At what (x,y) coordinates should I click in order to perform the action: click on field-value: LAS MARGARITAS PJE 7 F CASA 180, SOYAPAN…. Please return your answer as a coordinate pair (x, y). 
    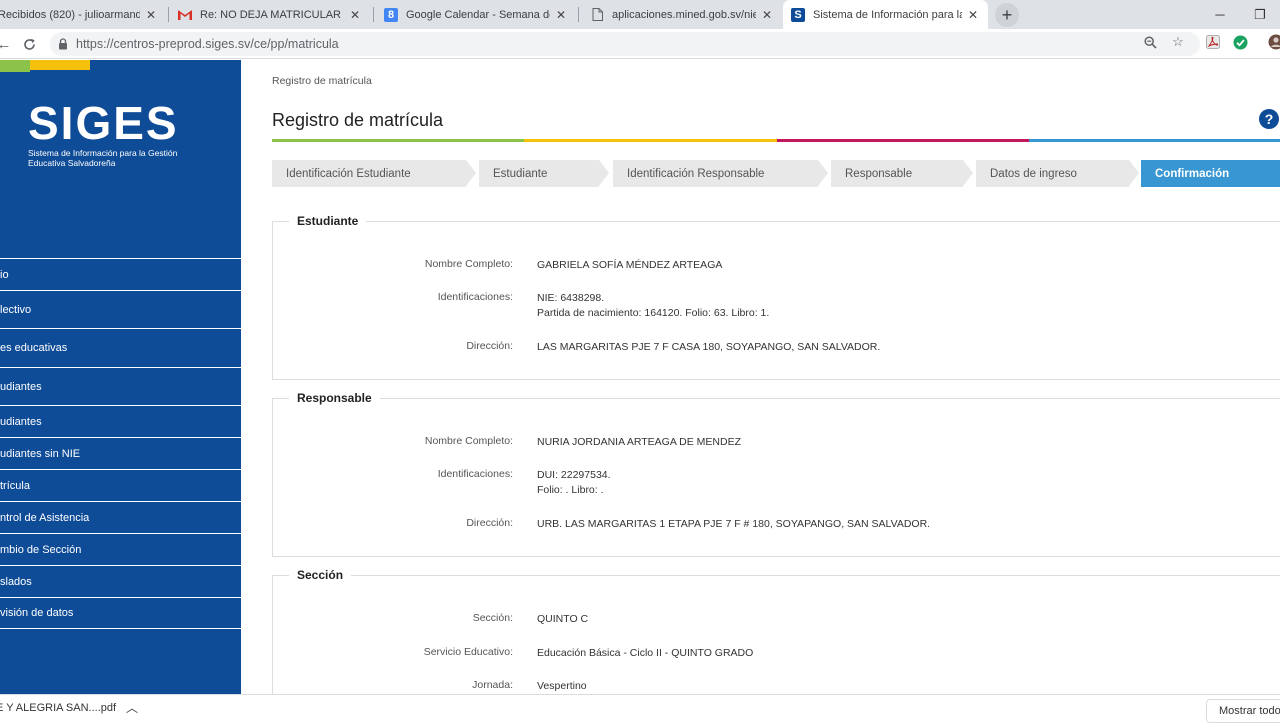
    Looking at the image, I should click on (708, 347).